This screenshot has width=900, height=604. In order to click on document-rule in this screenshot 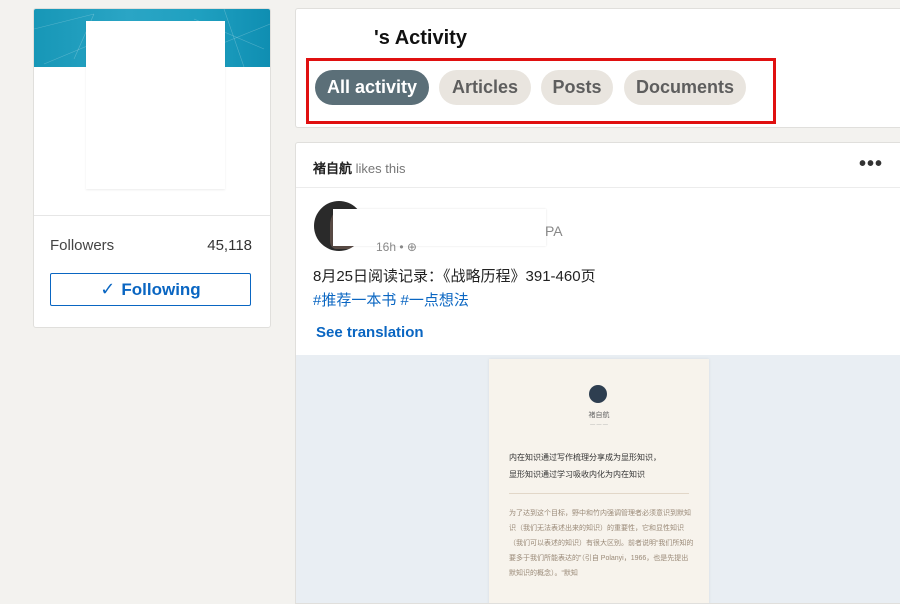, I will do `click(599, 493)`.